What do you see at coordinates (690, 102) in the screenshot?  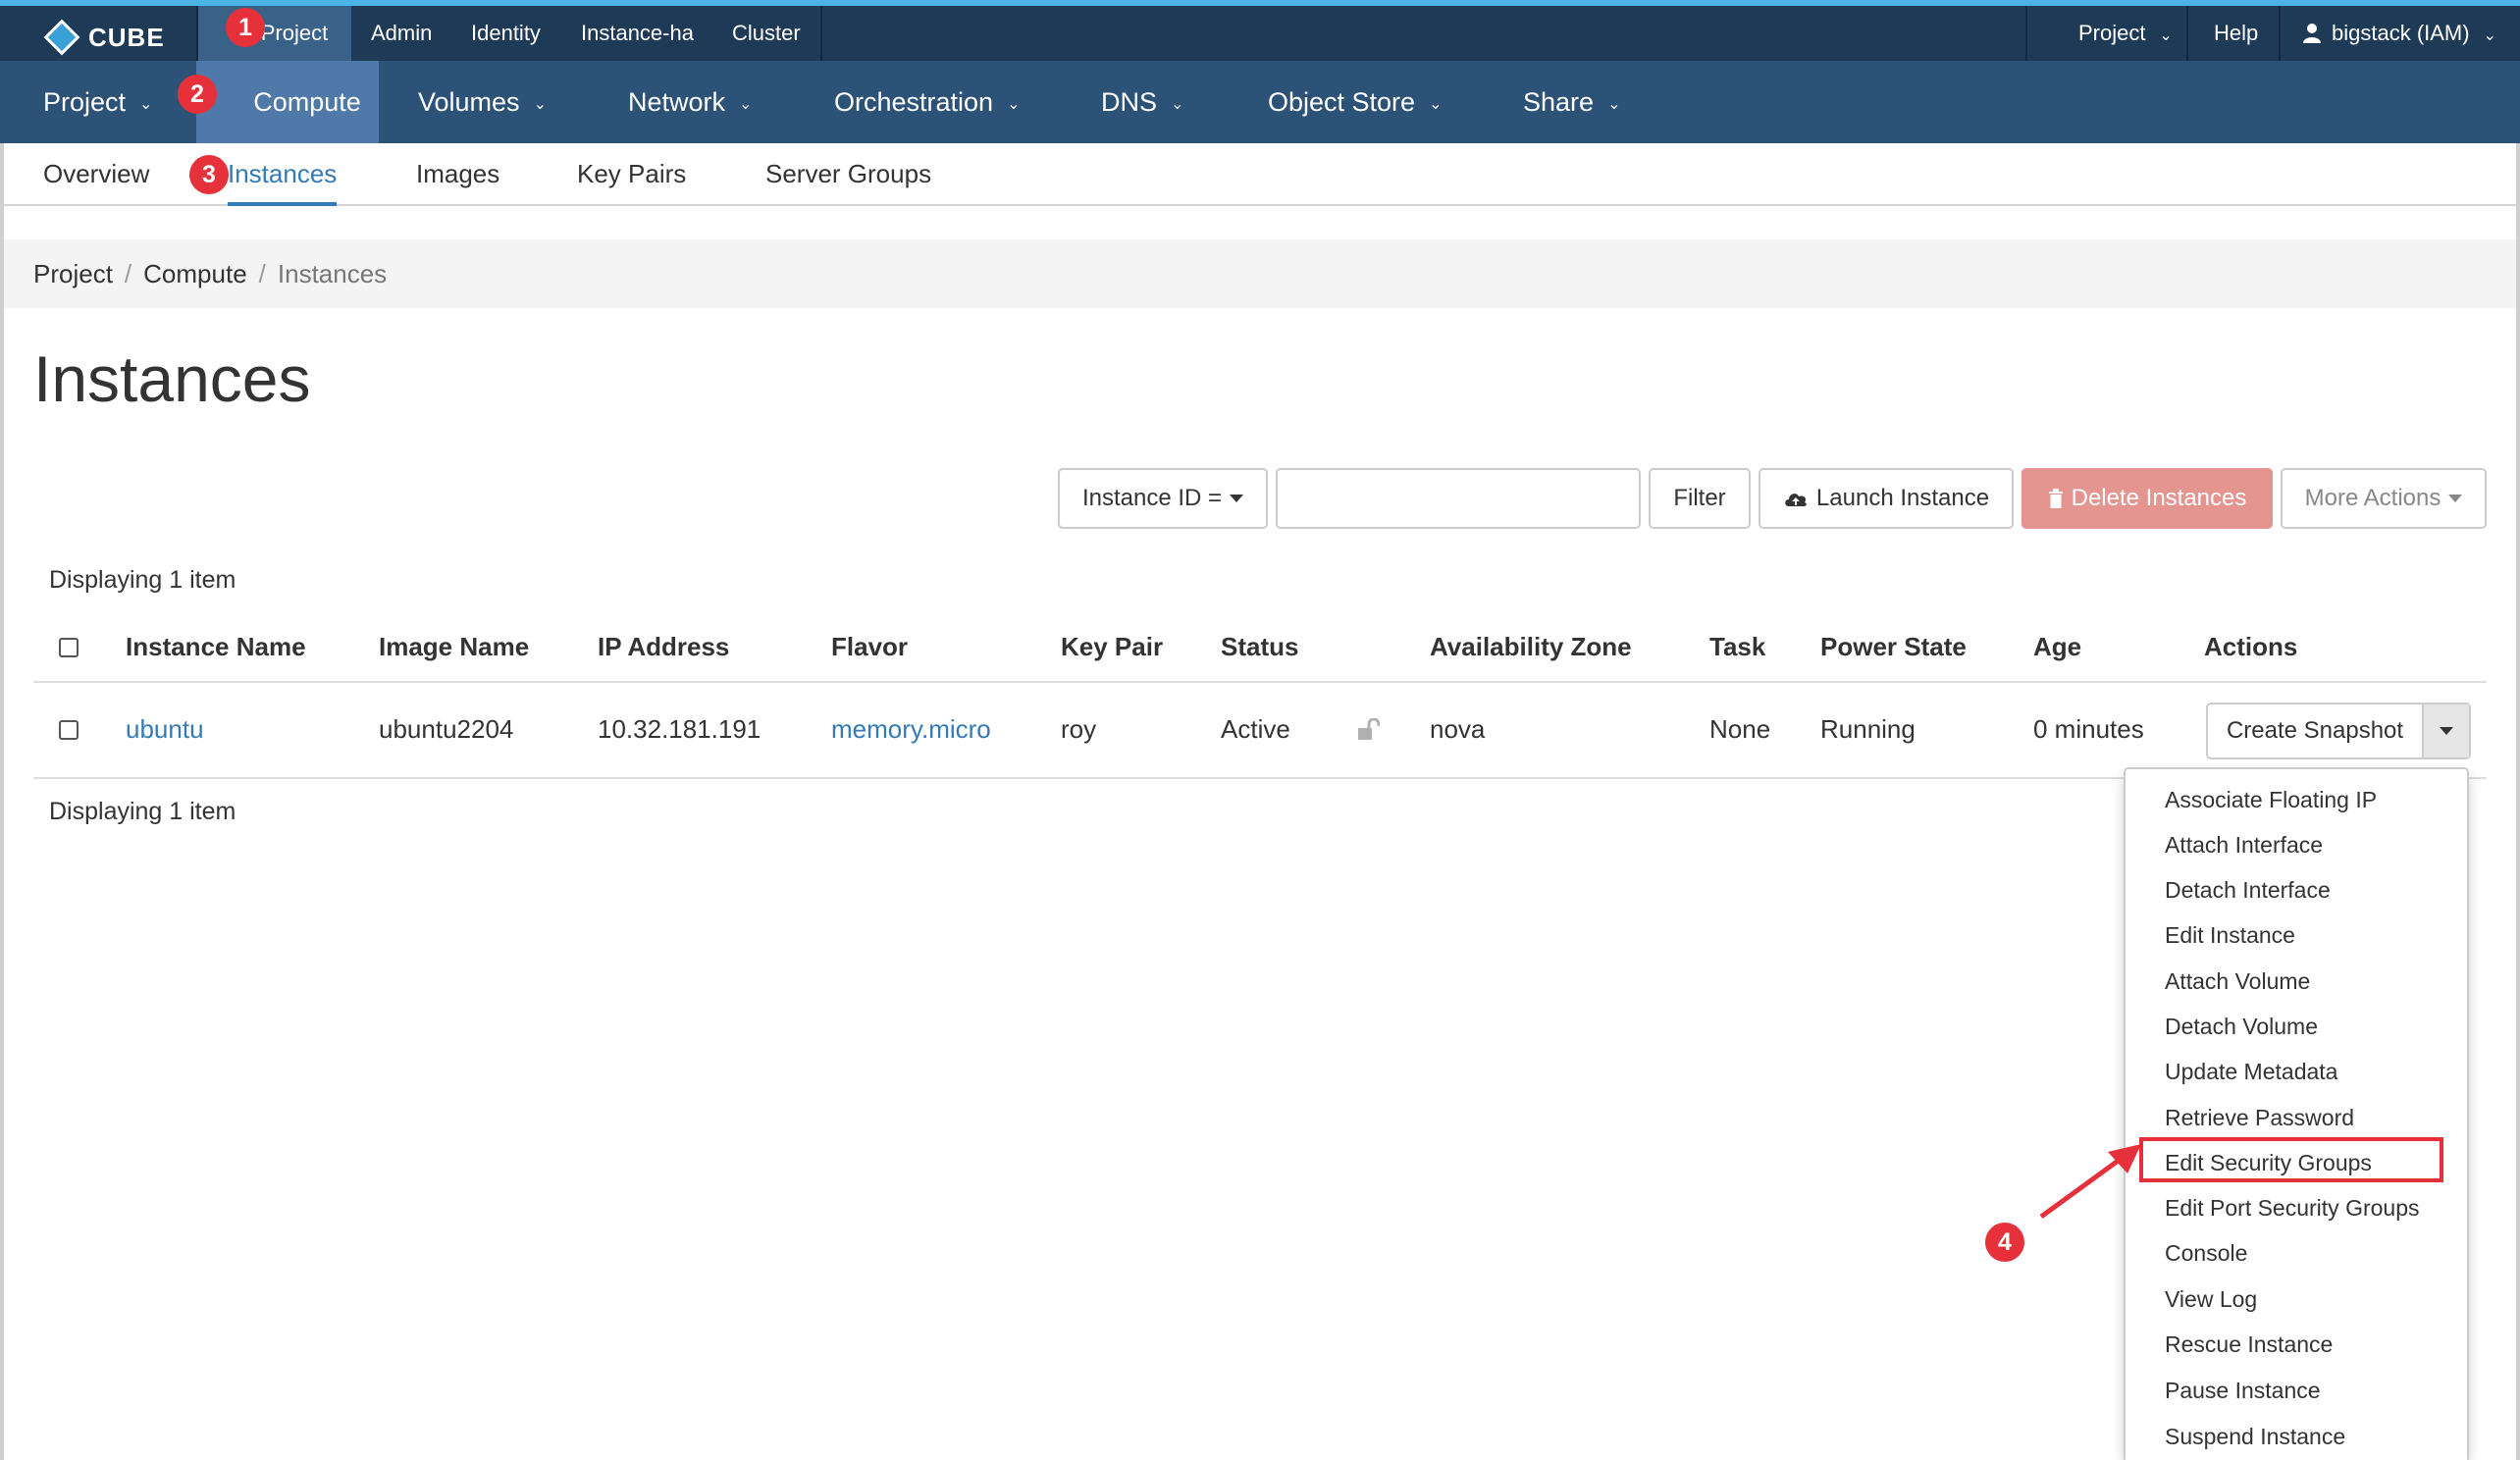 I see `main-nav-network: Network ⌄` at bounding box center [690, 102].